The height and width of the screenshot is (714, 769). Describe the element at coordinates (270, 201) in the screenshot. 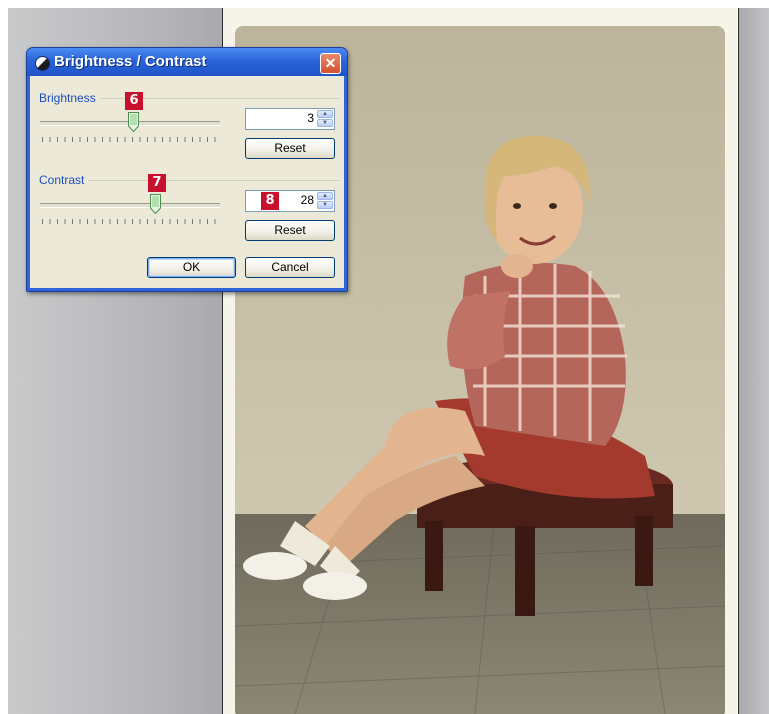

I see `callout-marker-8: 8` at that location.